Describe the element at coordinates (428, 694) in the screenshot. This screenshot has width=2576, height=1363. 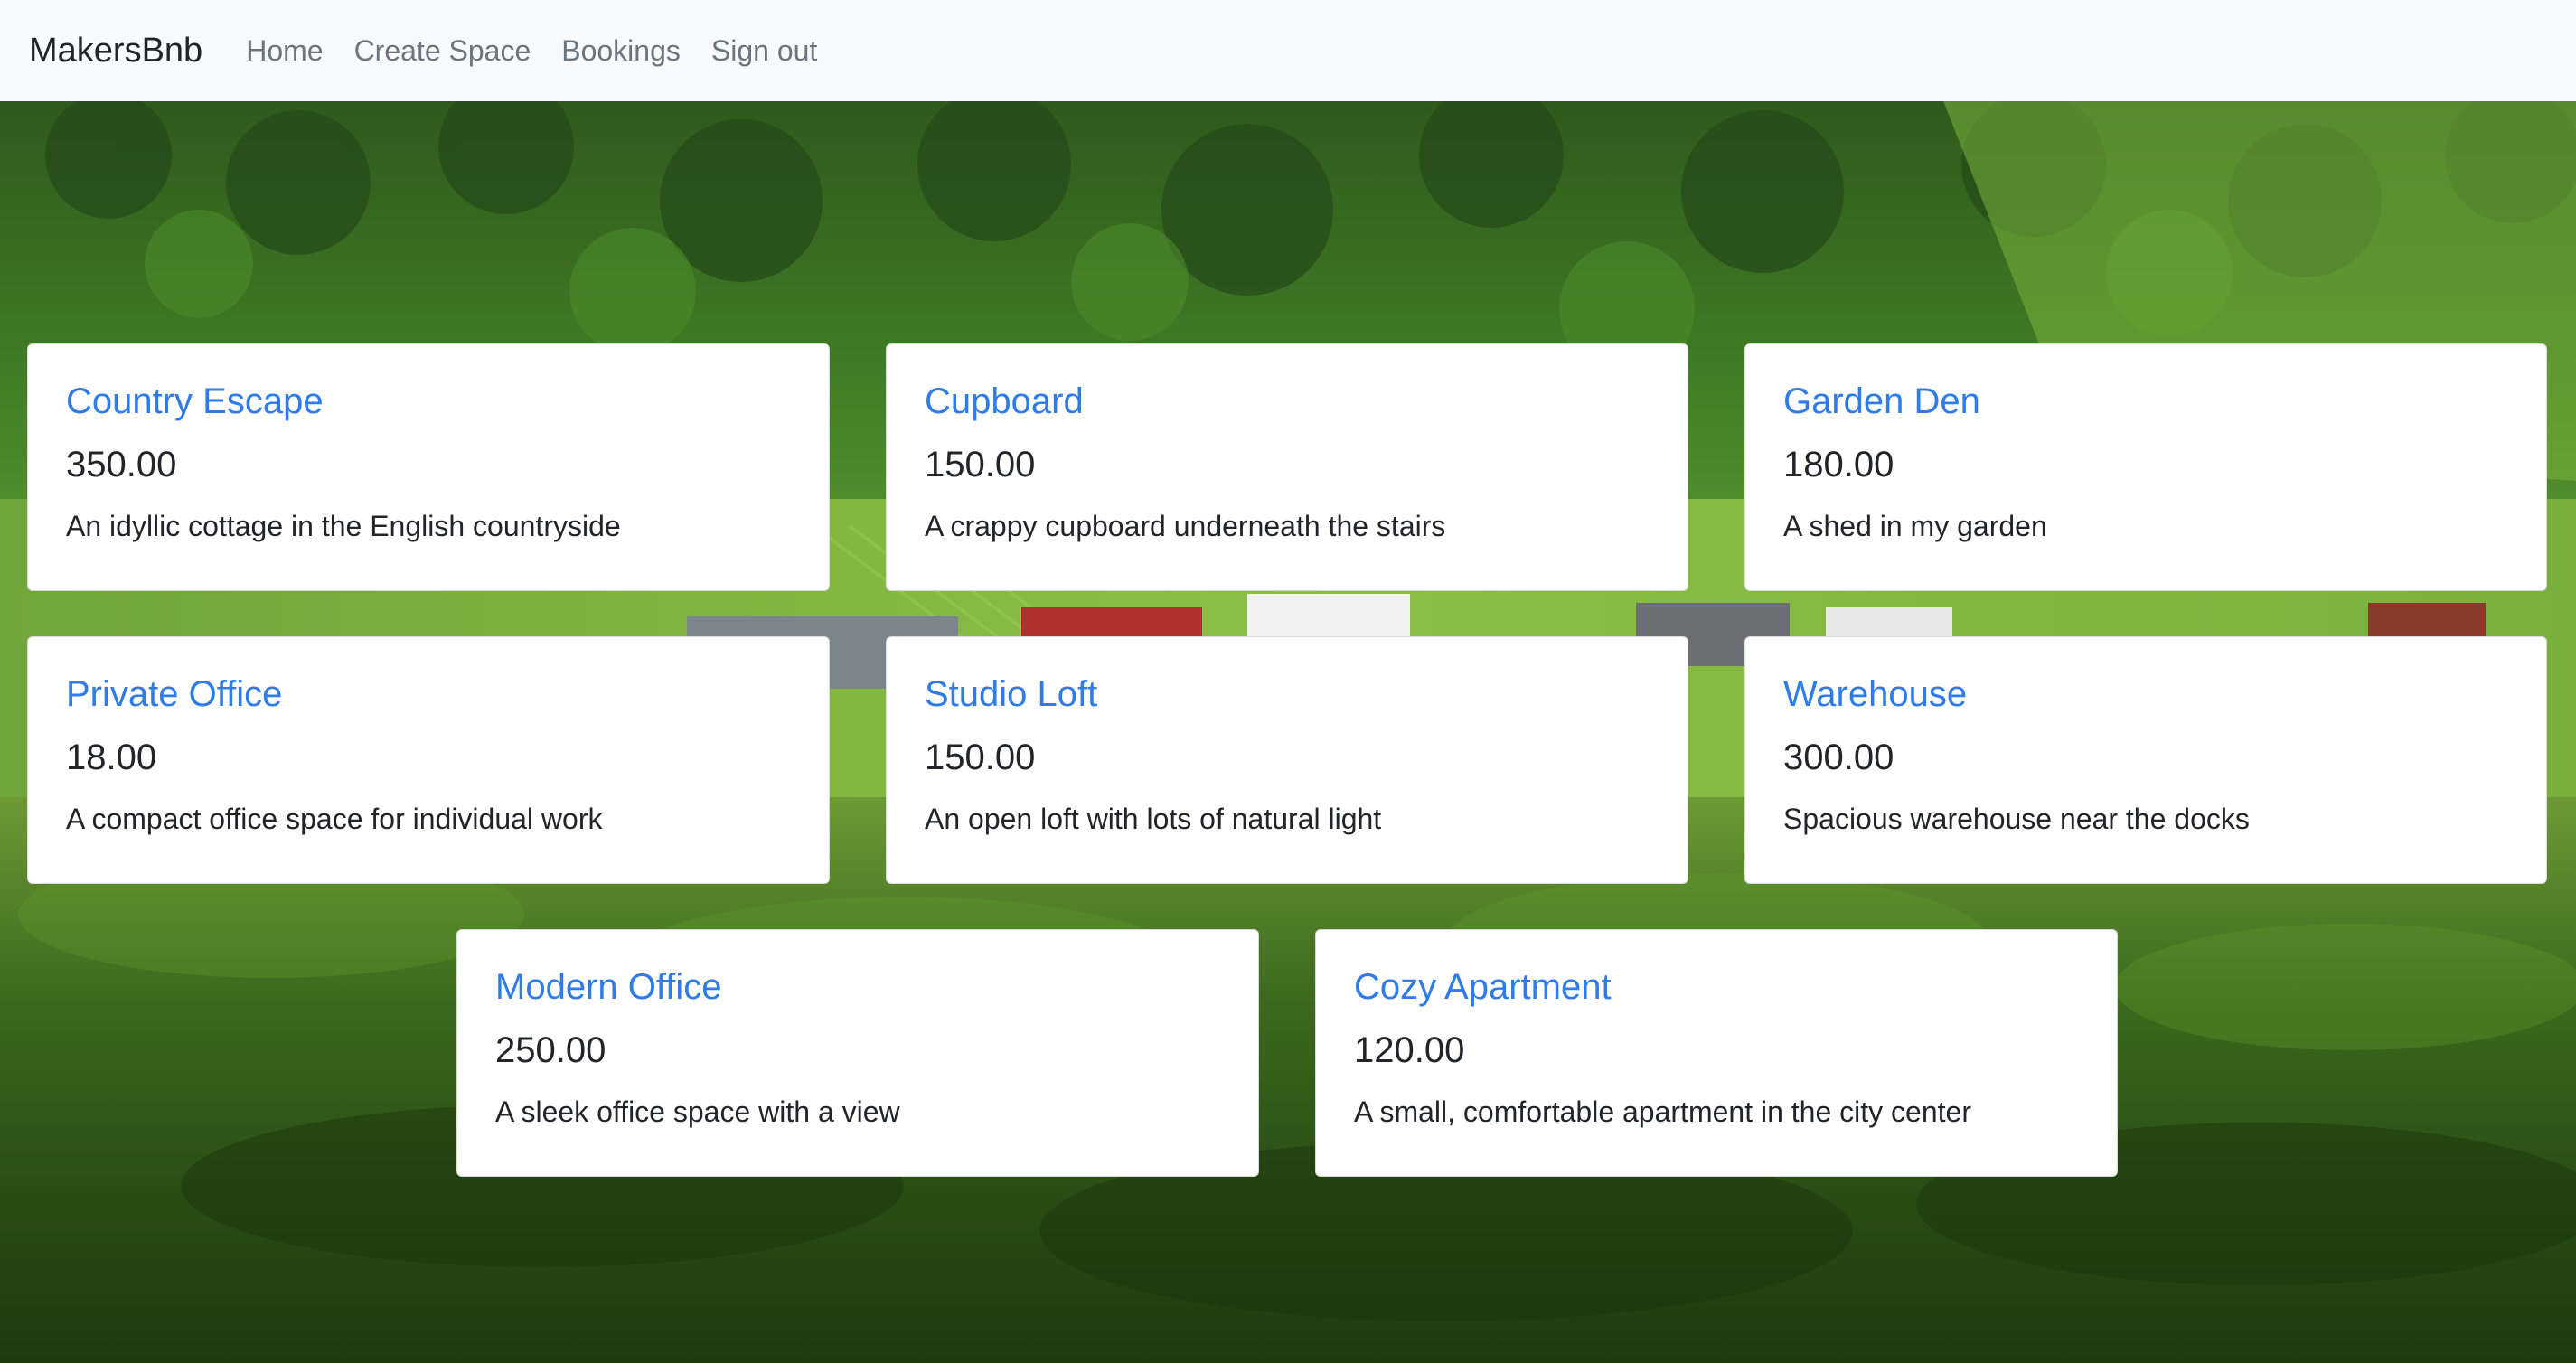
I see `space-title-link: Private Office` at that location.